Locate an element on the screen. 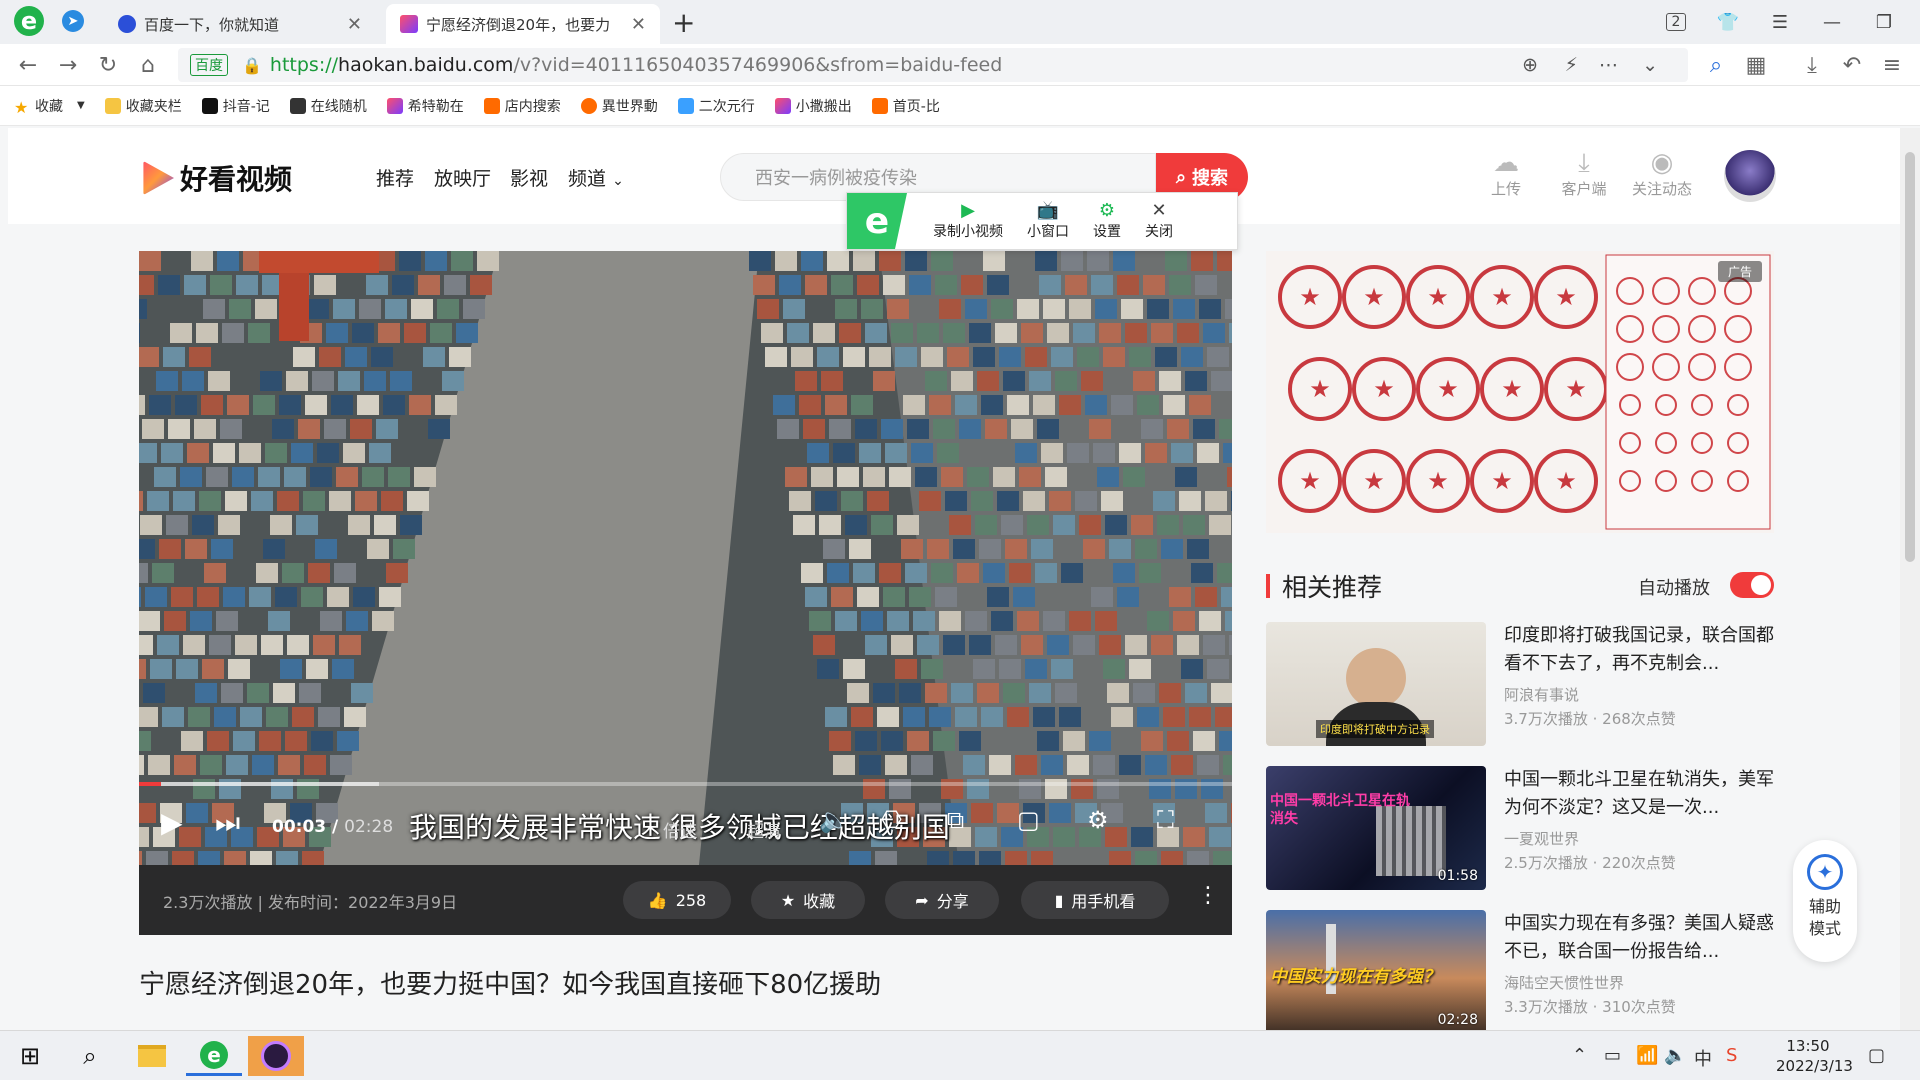 The width and height of the screenshot is (1920, 1080). apps-icon: ▦ is located at coordinates (1756, 65).